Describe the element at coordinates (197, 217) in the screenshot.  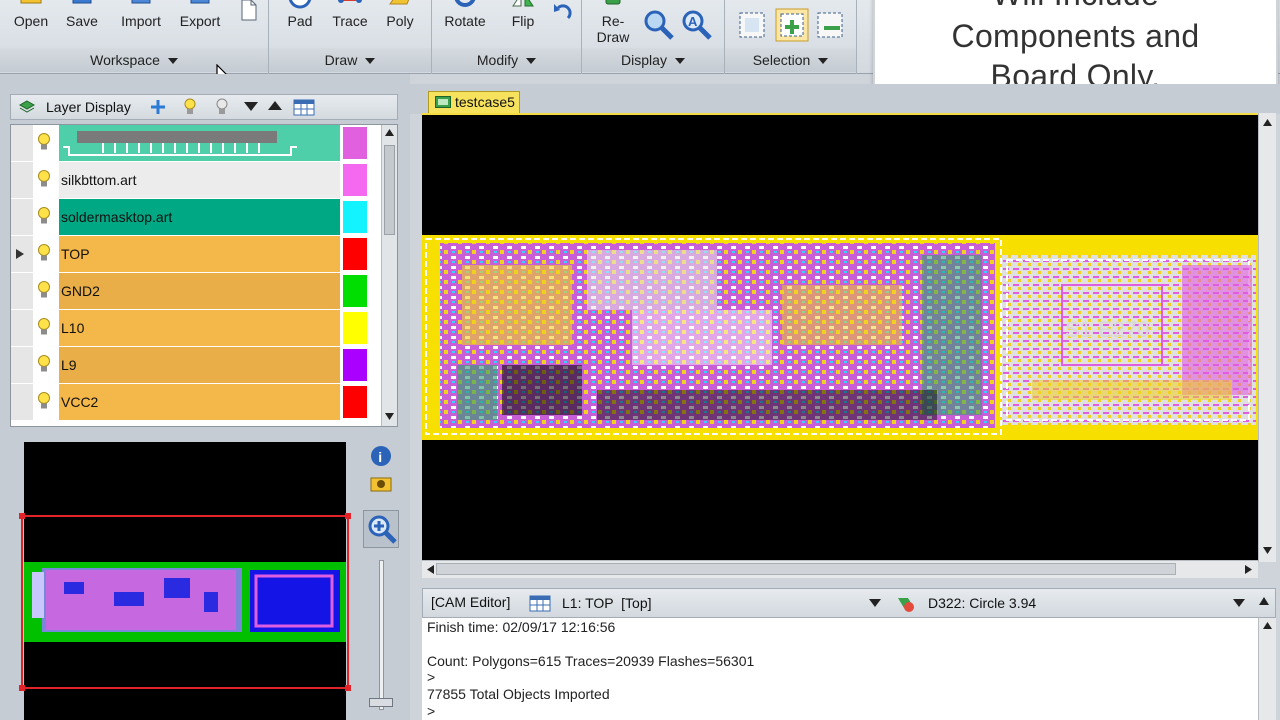
I see `layer-row: soldermasktop.art` at that location.